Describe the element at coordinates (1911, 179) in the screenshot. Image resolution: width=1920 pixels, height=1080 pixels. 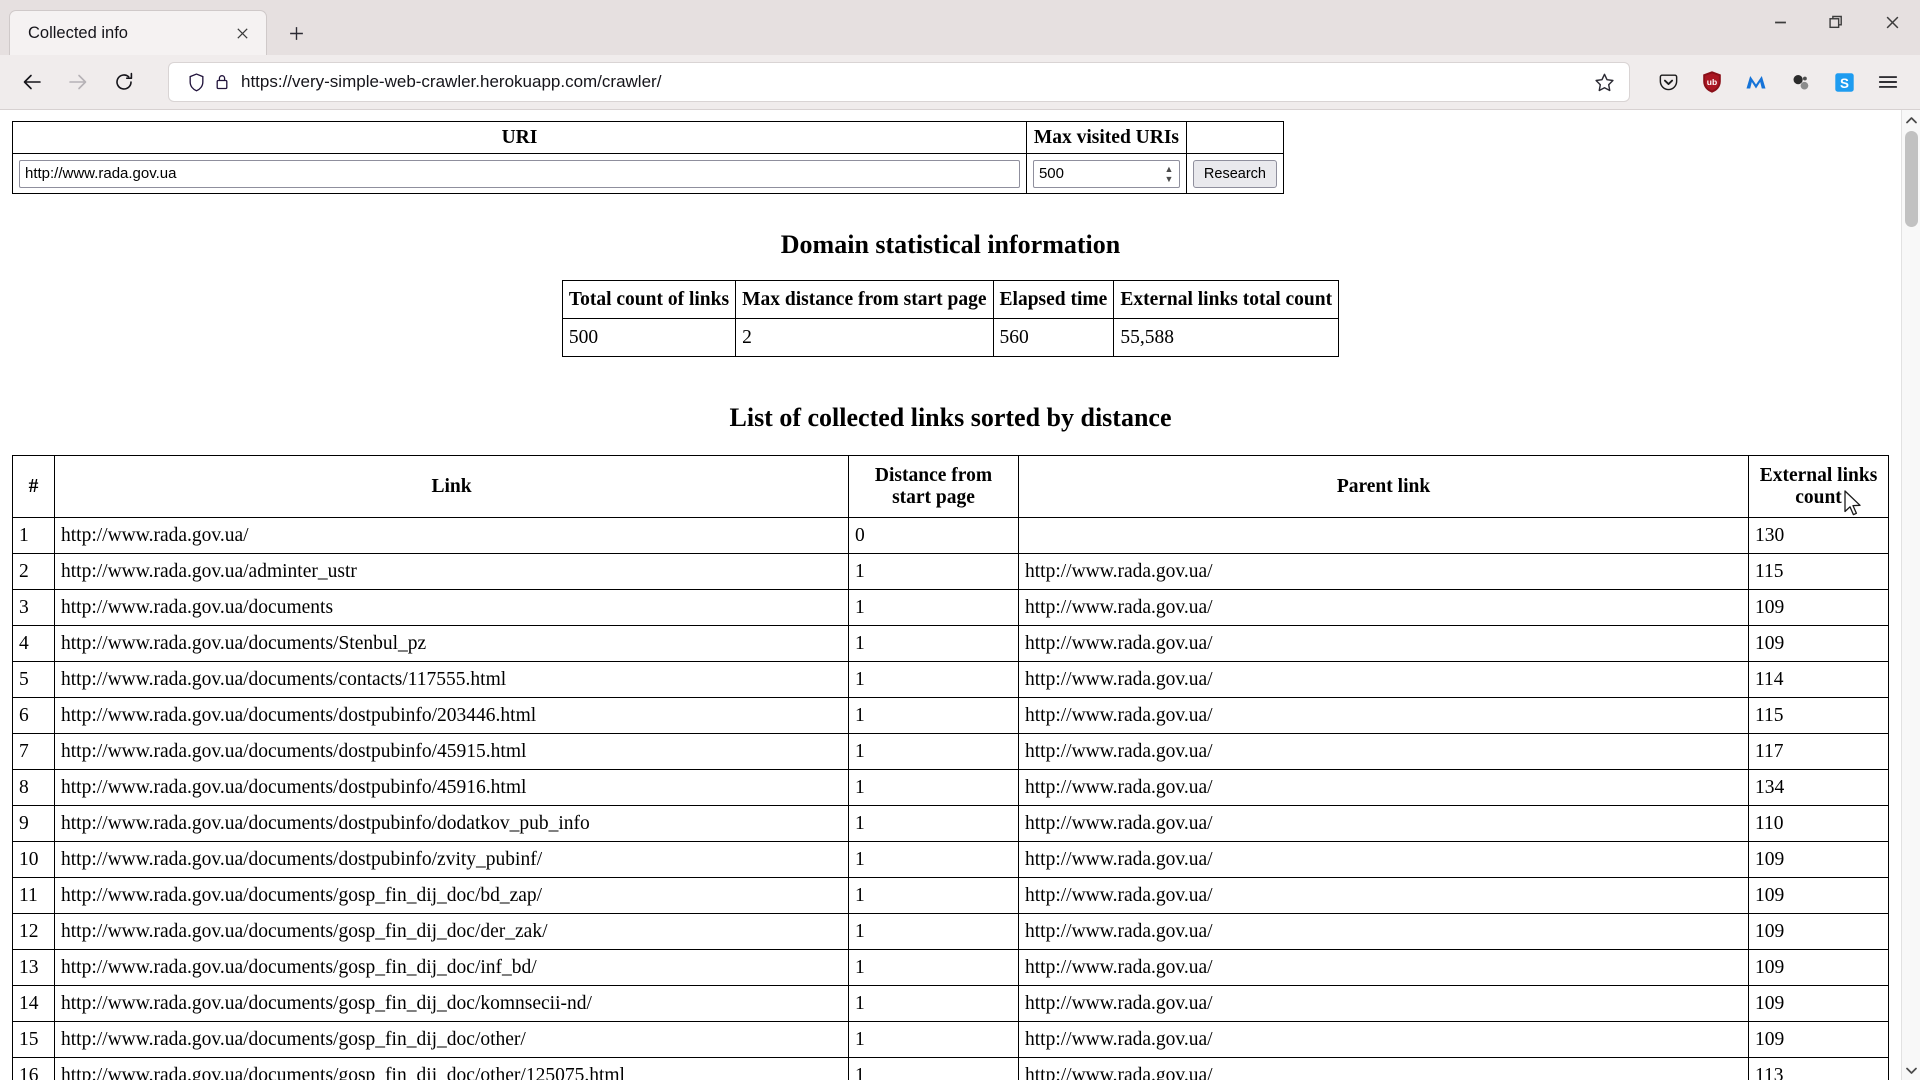
I see `scrollbar-thumb` at that location.